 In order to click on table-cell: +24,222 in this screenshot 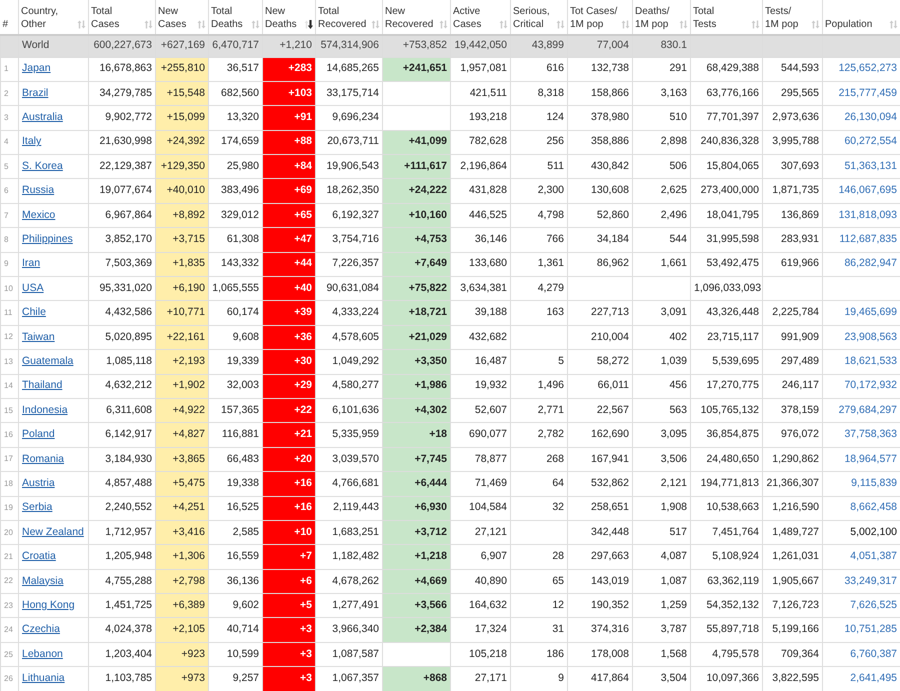, I will do `click(416, 191)`.